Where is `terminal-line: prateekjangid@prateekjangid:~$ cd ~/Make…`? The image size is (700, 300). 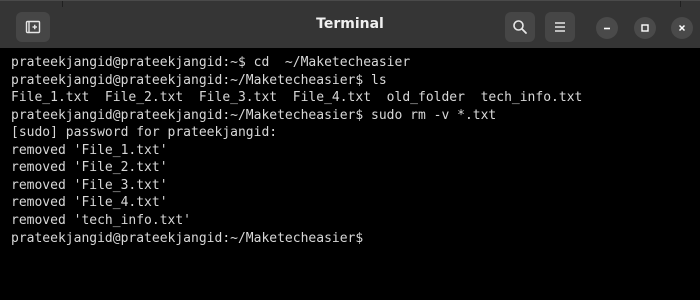 terminal-line: prateekjangid@prateekjangid:~$ cd ~/Make… is located at coordinates (211, 62).